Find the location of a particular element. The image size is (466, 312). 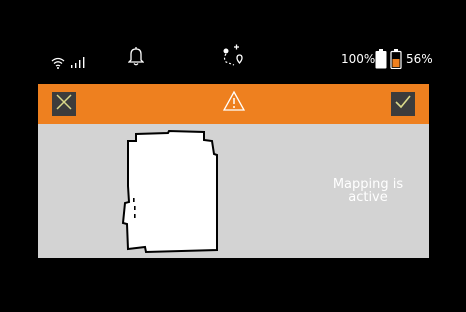

device-battery-icon is located at coordinates (381, 61).